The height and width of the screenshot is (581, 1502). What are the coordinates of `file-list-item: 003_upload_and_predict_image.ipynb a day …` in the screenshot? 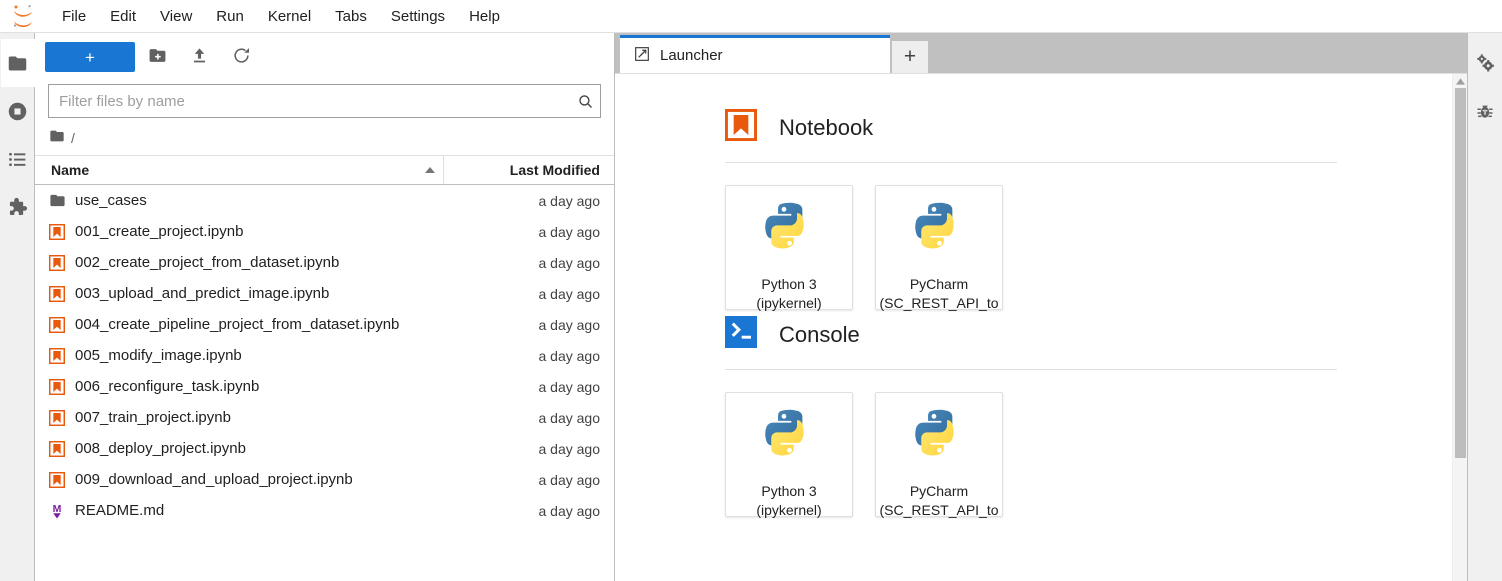 It's located at (324, 293).